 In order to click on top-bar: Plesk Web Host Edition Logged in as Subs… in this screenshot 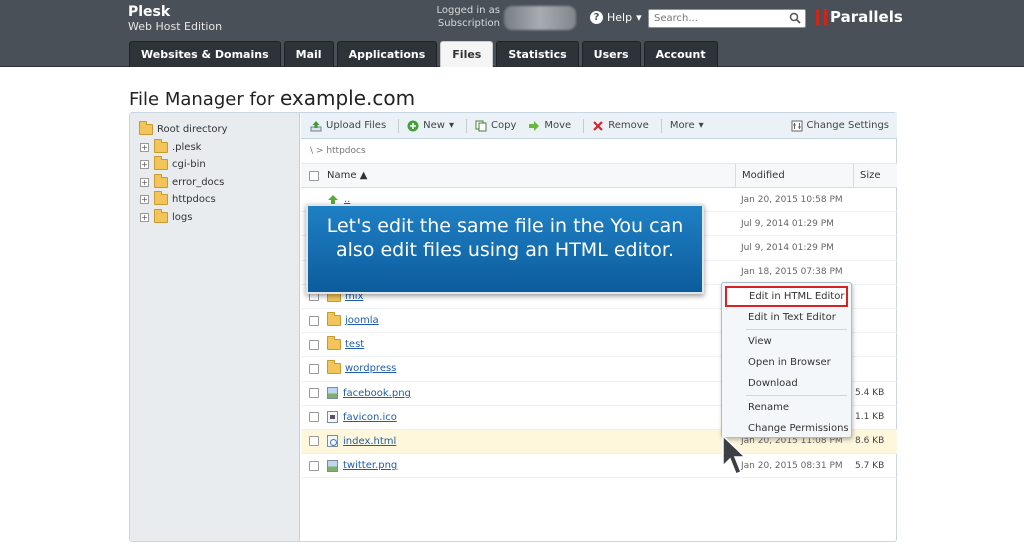, I will do `click(512, 33)`.